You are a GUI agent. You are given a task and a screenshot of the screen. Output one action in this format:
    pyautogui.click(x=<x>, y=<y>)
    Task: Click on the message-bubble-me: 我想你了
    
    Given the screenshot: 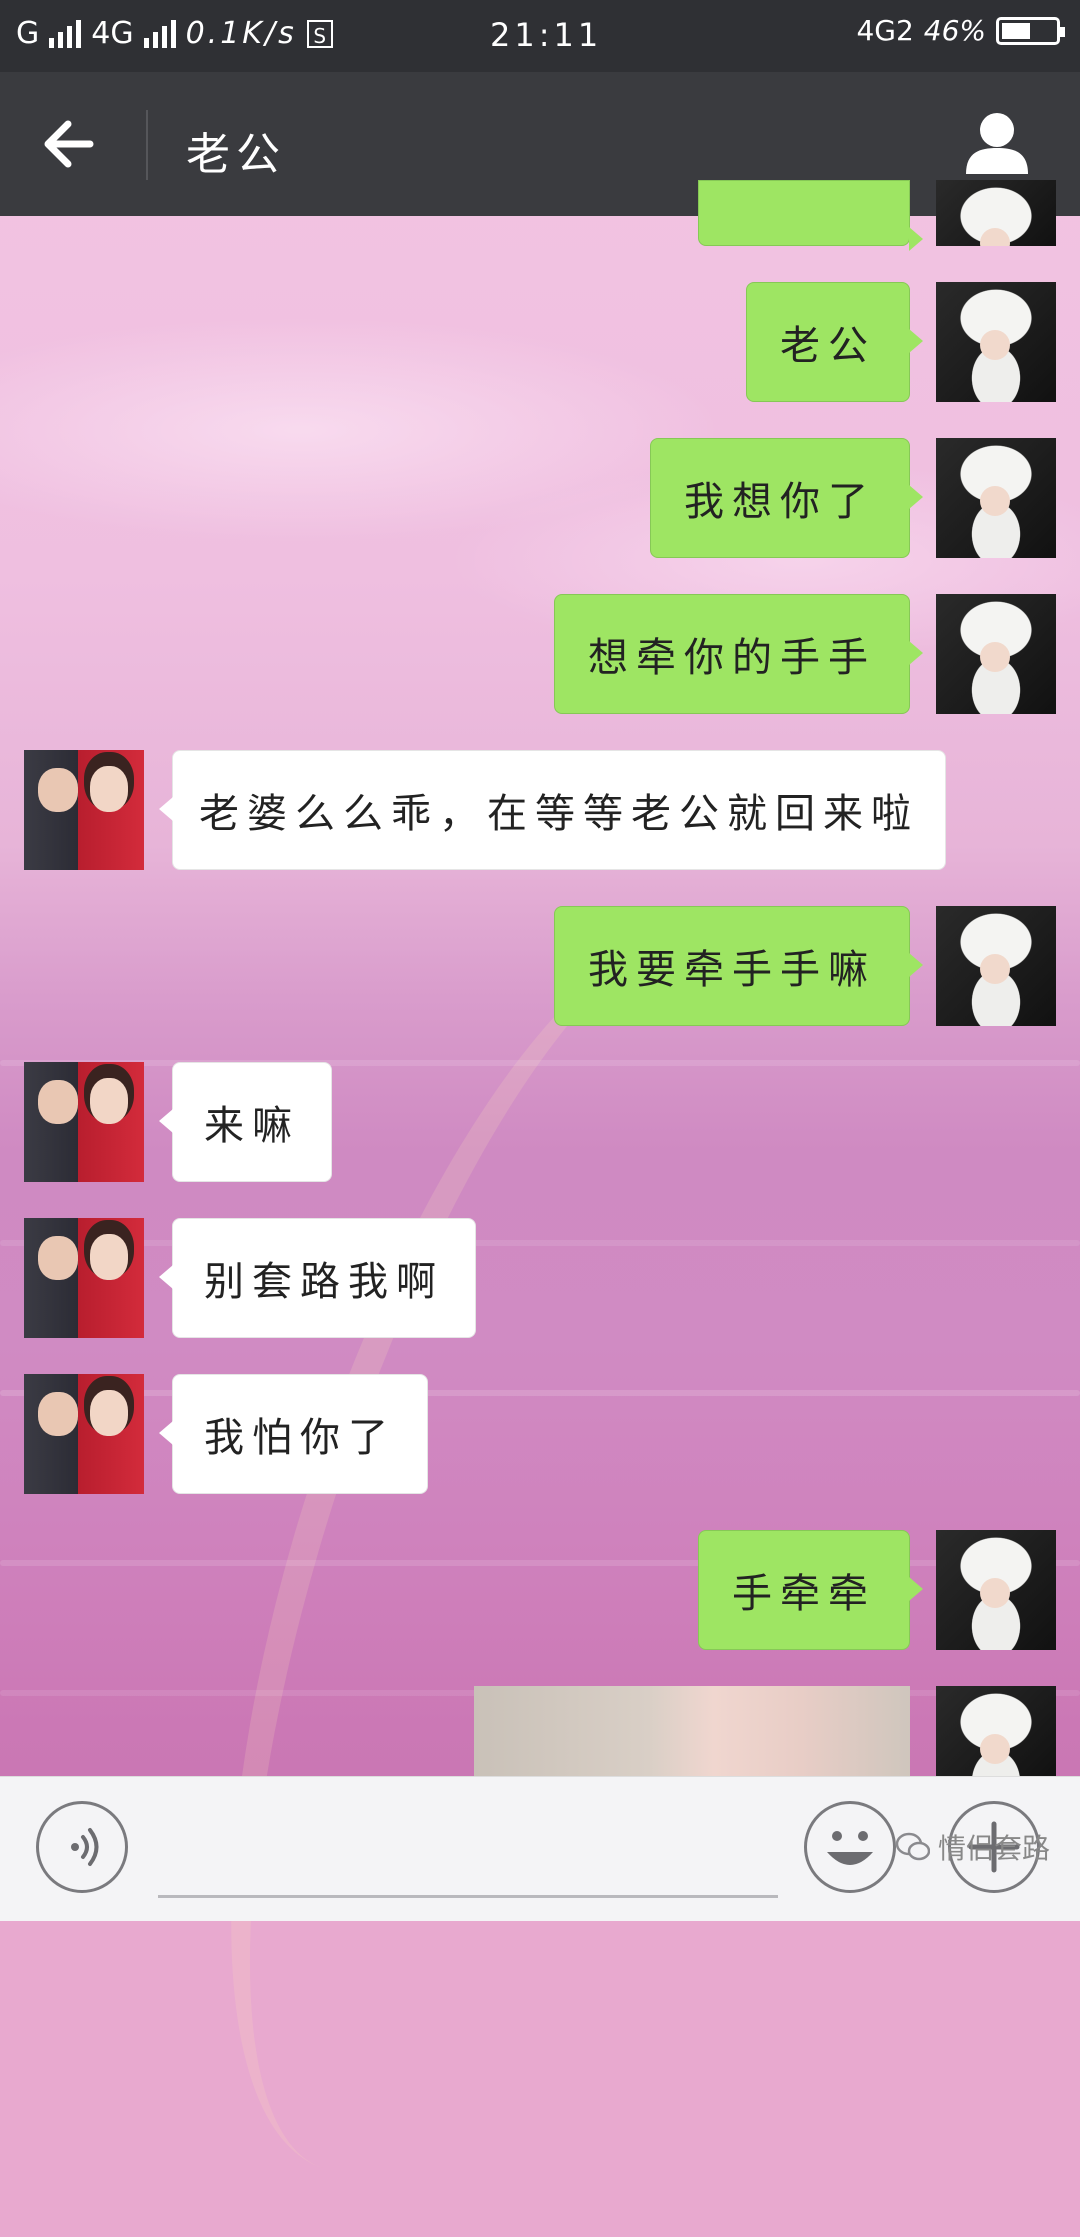 What is the action you would take?
    pyautogui.click(x=786, y=498)
    